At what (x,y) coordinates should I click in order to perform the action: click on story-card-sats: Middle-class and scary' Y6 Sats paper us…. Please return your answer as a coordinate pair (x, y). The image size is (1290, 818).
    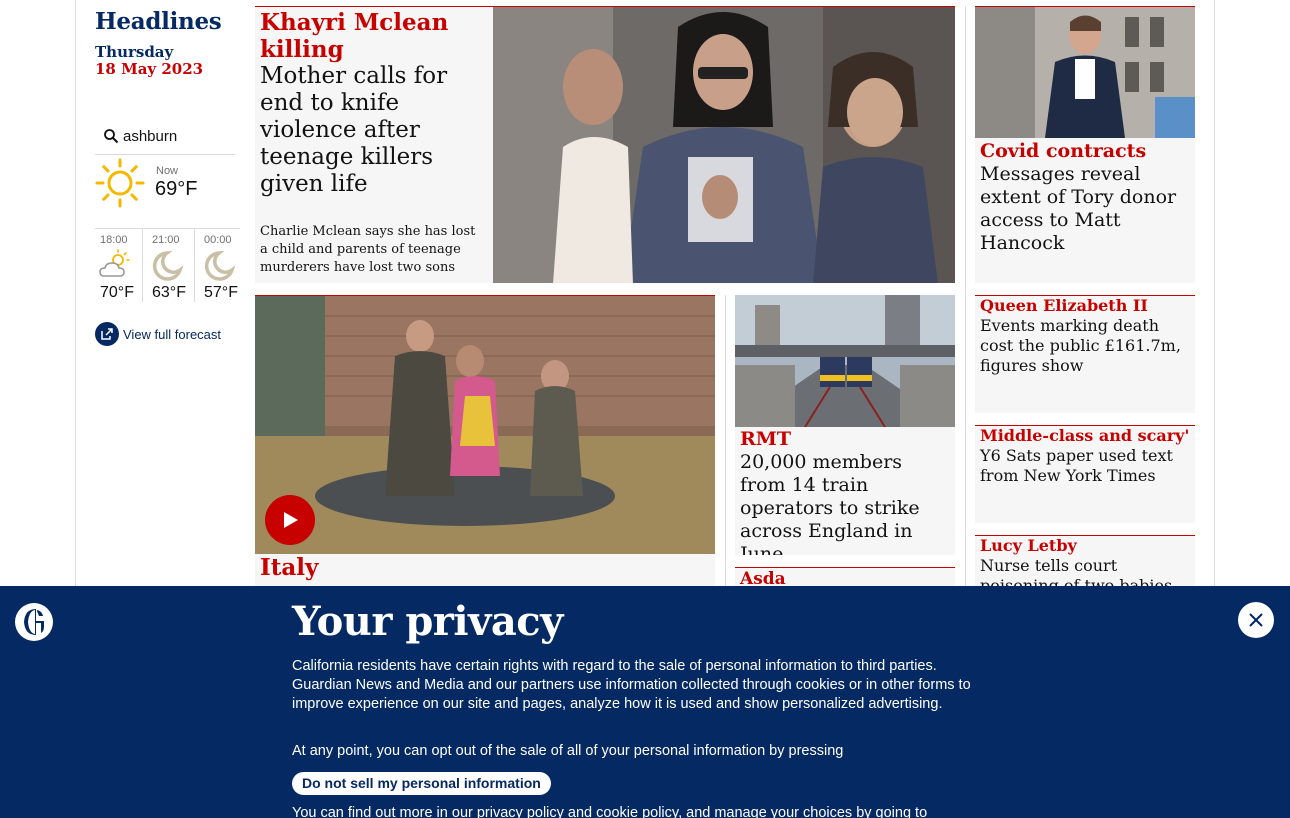
    Looking at the image, I should click on (1085, 474).